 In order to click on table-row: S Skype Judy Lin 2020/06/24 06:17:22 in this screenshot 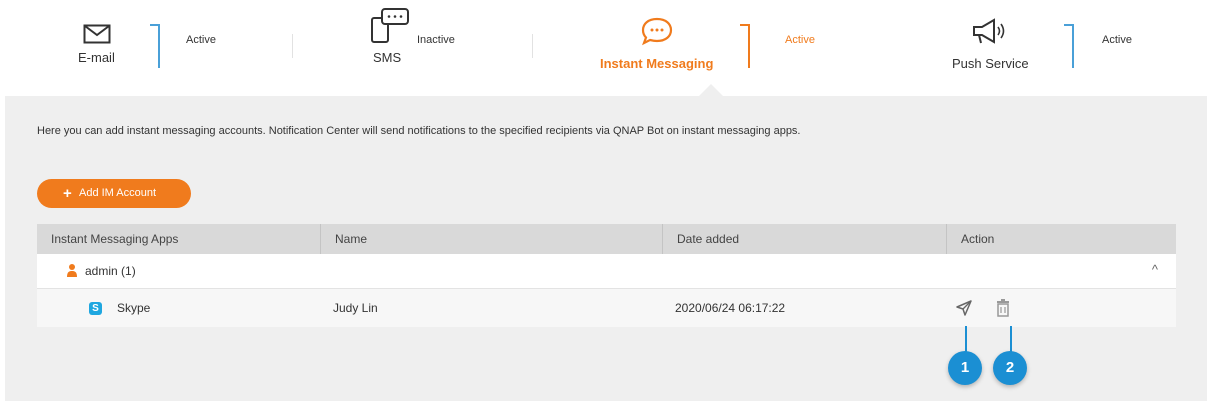, I will do `click(606, 308)`.